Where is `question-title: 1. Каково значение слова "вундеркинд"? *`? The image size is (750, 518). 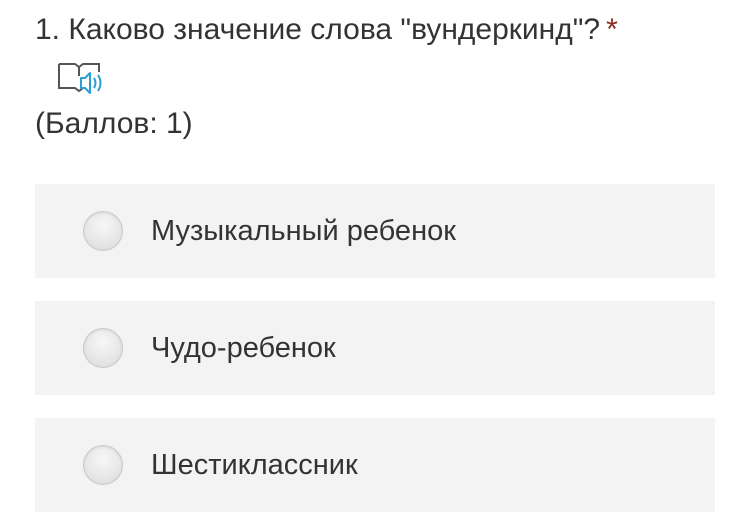
question-title: 1. Каково значение слова "вундеркинд"? * is located at coordinates (326, 30).